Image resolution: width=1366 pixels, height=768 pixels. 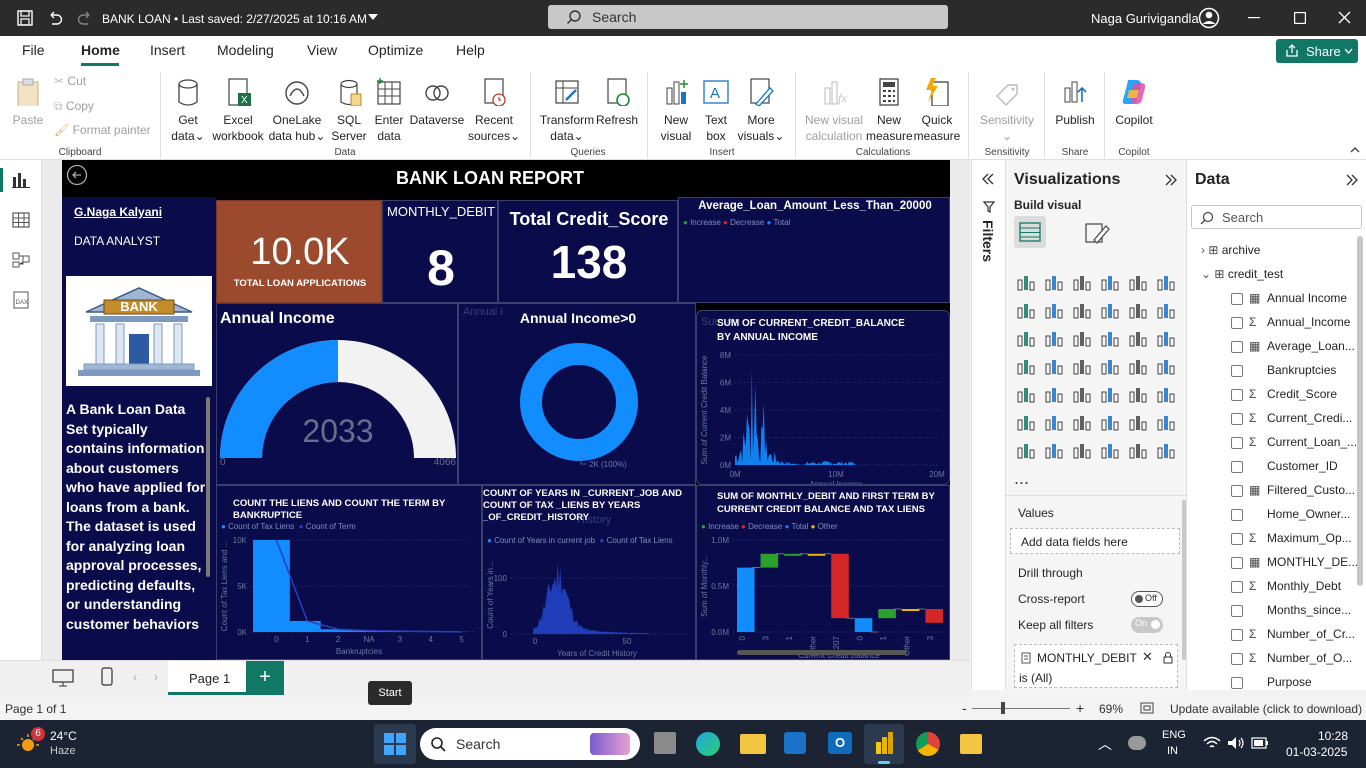 What do you see at coordinates (1147, 625) in the screenshot?
I see `keep-filters-toggle: On` at bounding box center [1147, 625].